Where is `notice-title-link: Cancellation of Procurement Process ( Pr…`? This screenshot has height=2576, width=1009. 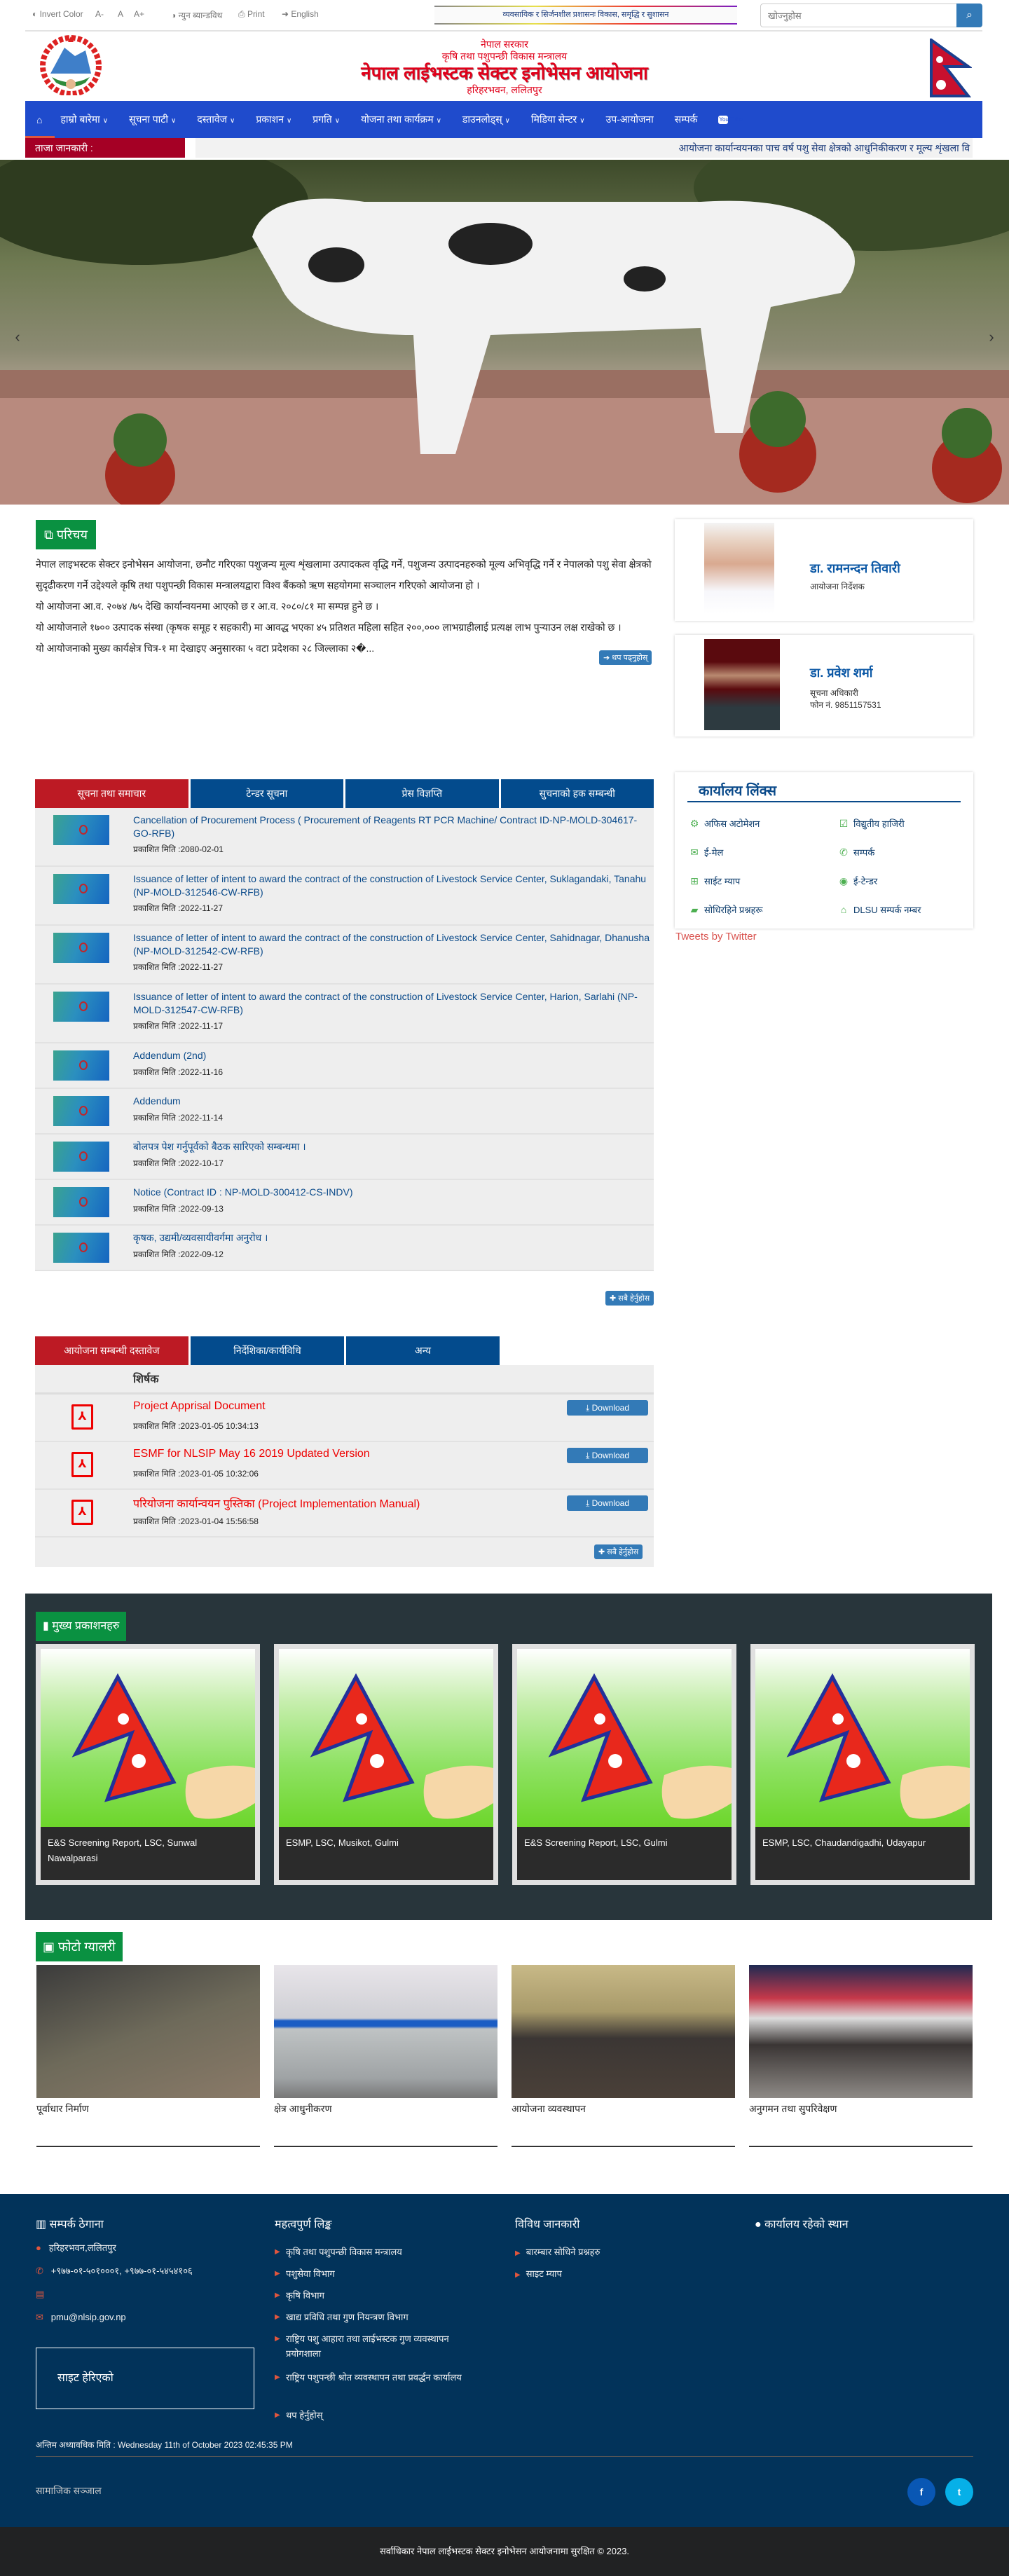
notice-title-link: Cancellation of Procurement Process ( Pr… is located at coordinates (392, 827).